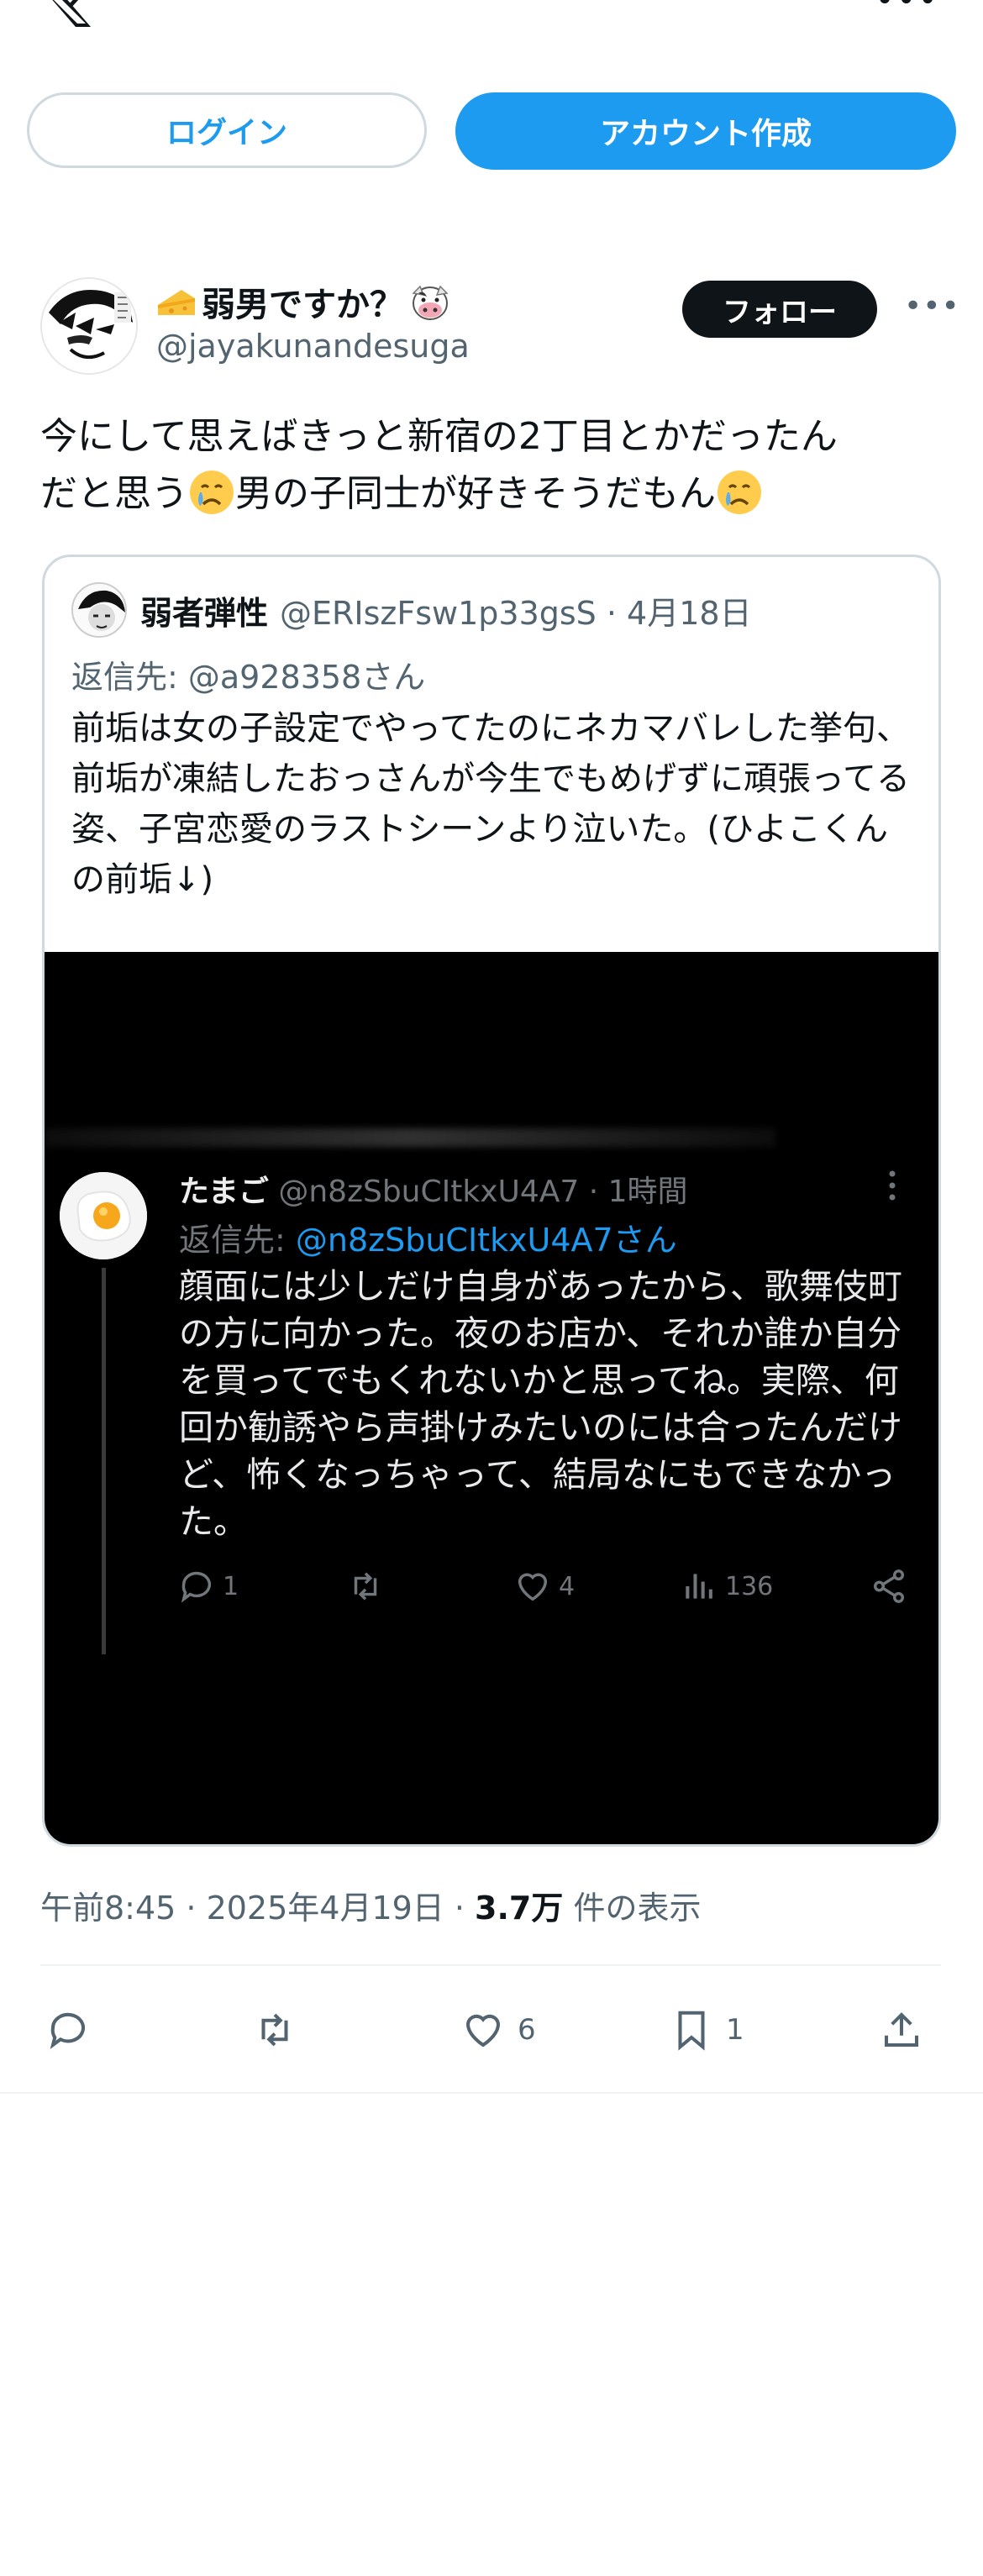  Describe the element at coordinates (490, 466) in the screenshot. I see `post-text: 今にして思えばきっと新宿の2丁目とかだったん だと思う 男の子同士が好きそうだもん` at that location.